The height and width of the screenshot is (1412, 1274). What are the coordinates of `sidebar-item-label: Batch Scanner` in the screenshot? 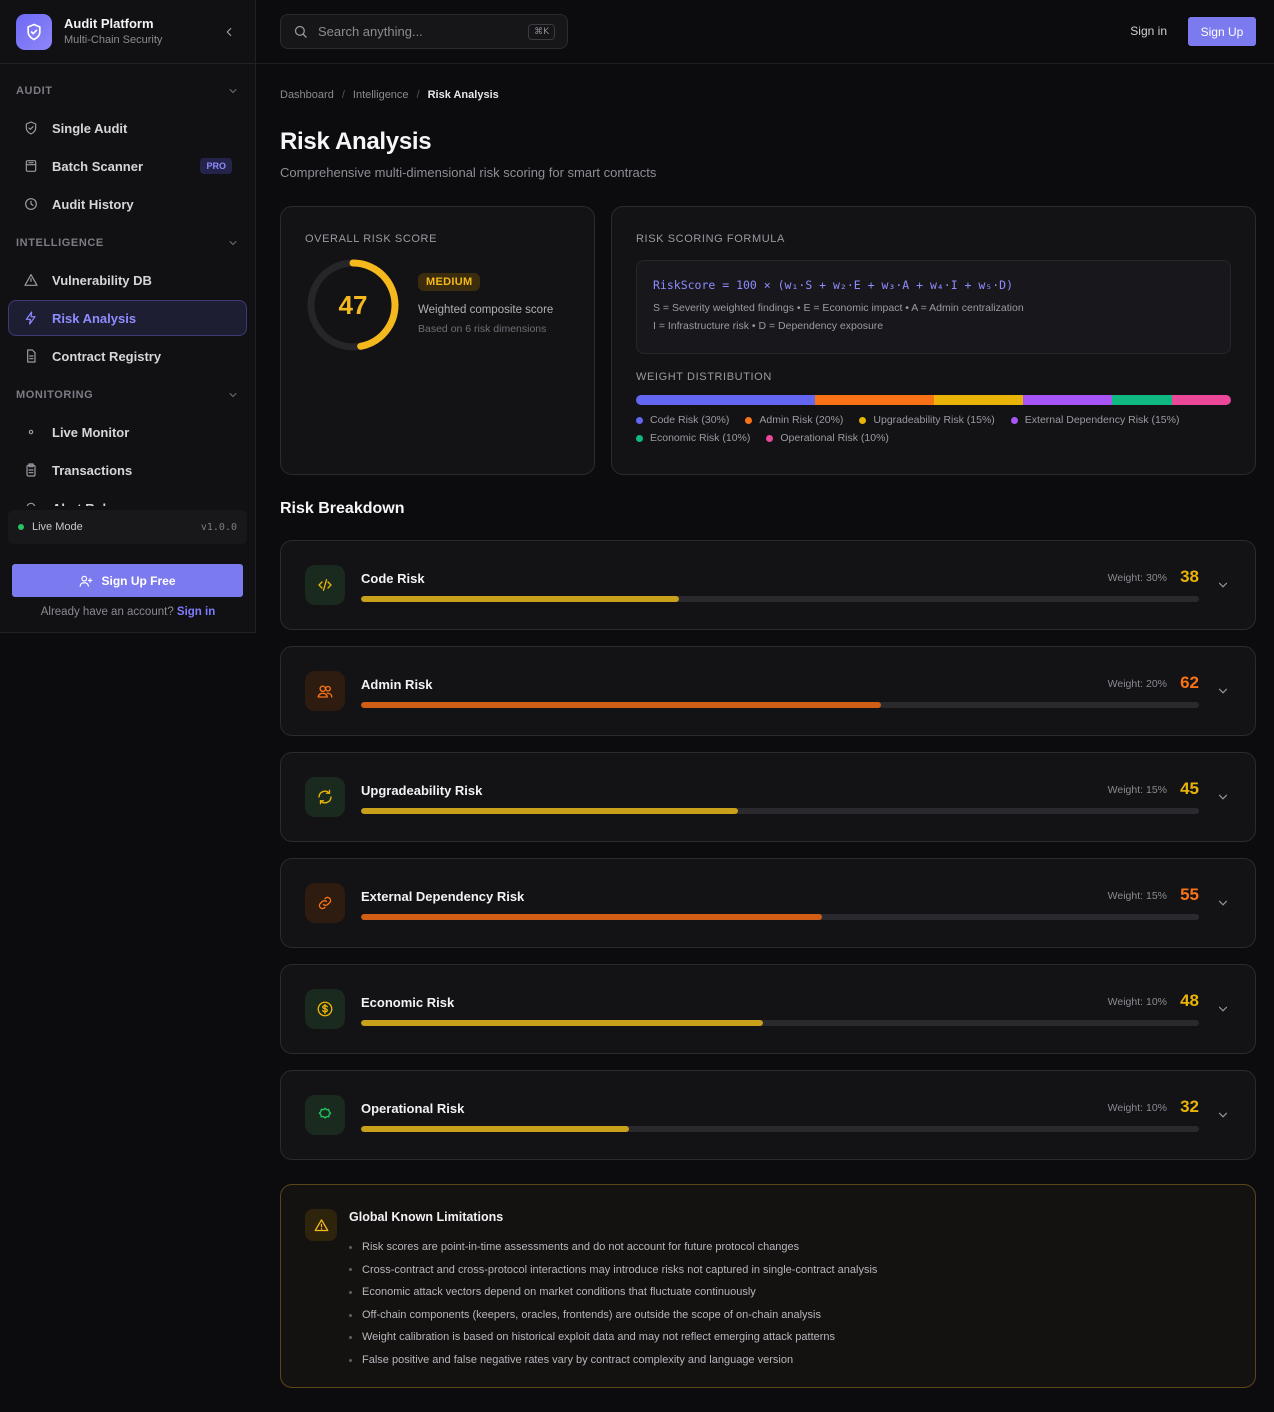 It's located at (98, 166).